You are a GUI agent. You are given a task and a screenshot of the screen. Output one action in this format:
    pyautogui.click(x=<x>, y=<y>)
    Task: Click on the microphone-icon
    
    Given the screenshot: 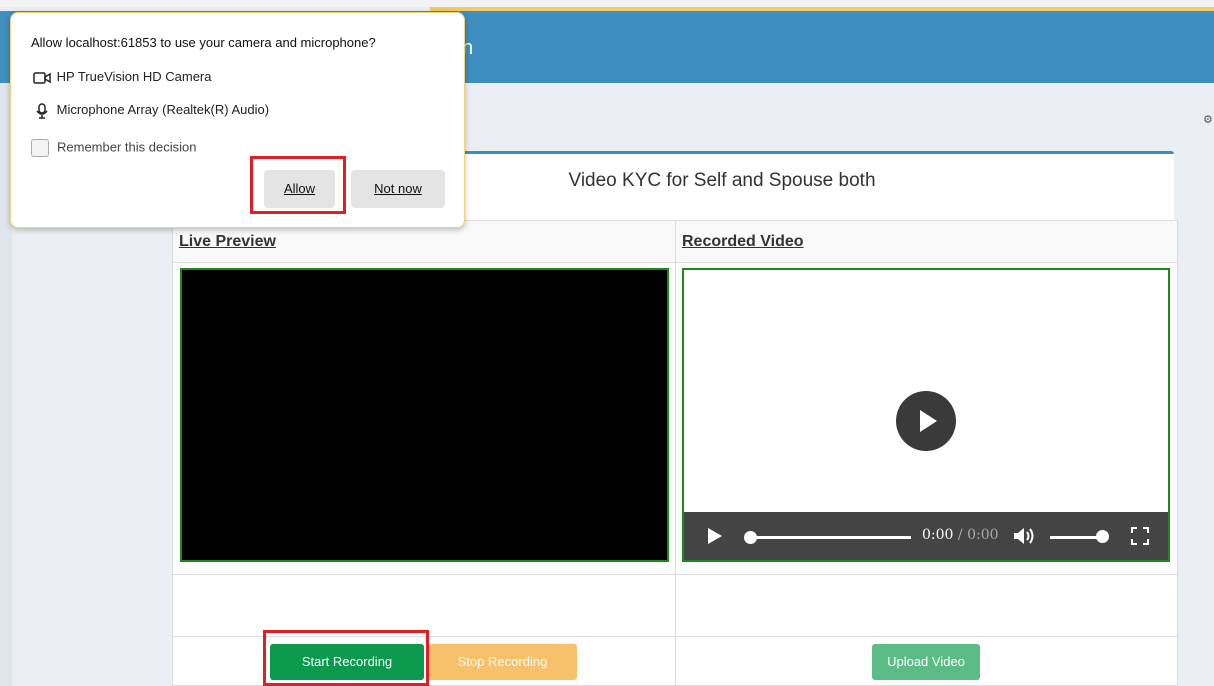 What is the action you would take?
    pyautogui.click(x=42, y=110)
    